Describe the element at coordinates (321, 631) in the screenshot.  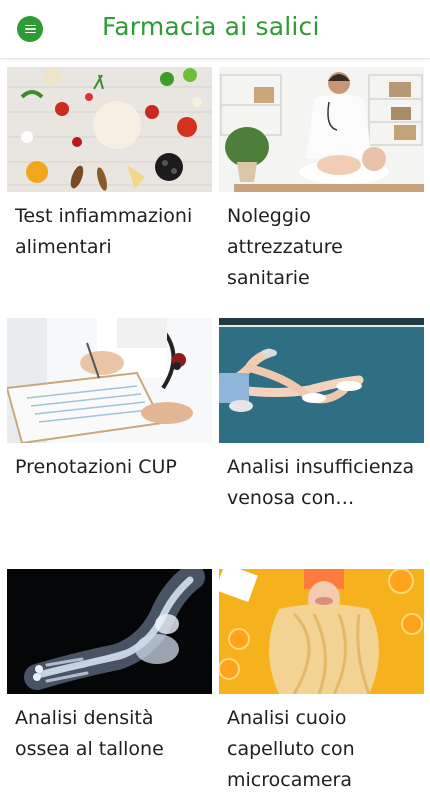
I see `woman-hair-oranges-photo` at that location.